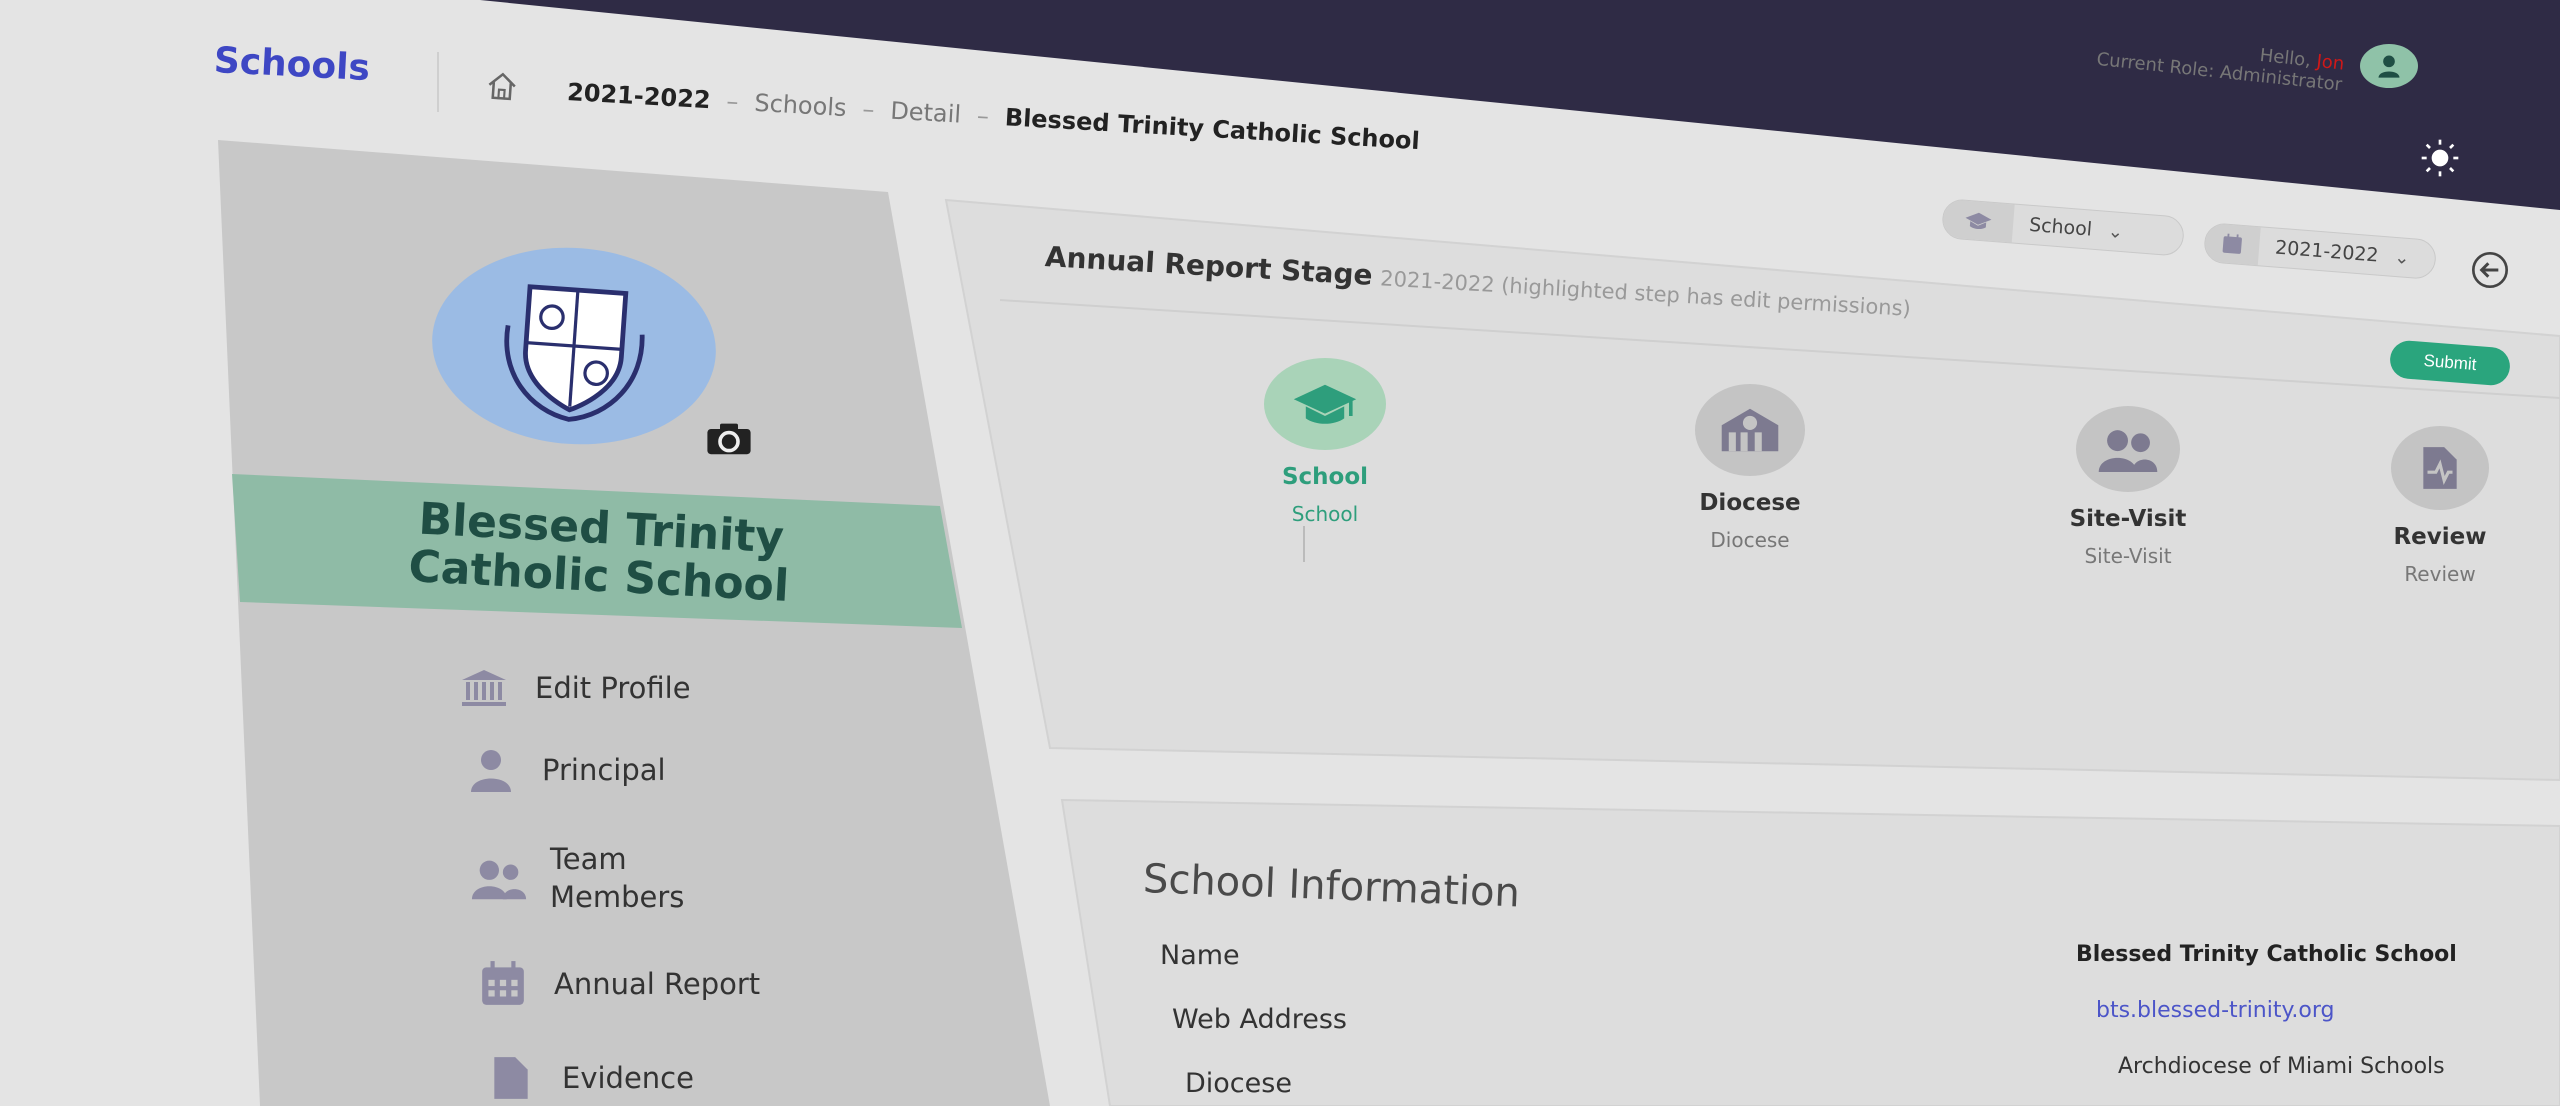 The height and width of the screenshot is (1106, 2560). Describe the element at coordinates (801, 105) in the screenshot. I see `breadcrumb-schools: Schools` at that location.